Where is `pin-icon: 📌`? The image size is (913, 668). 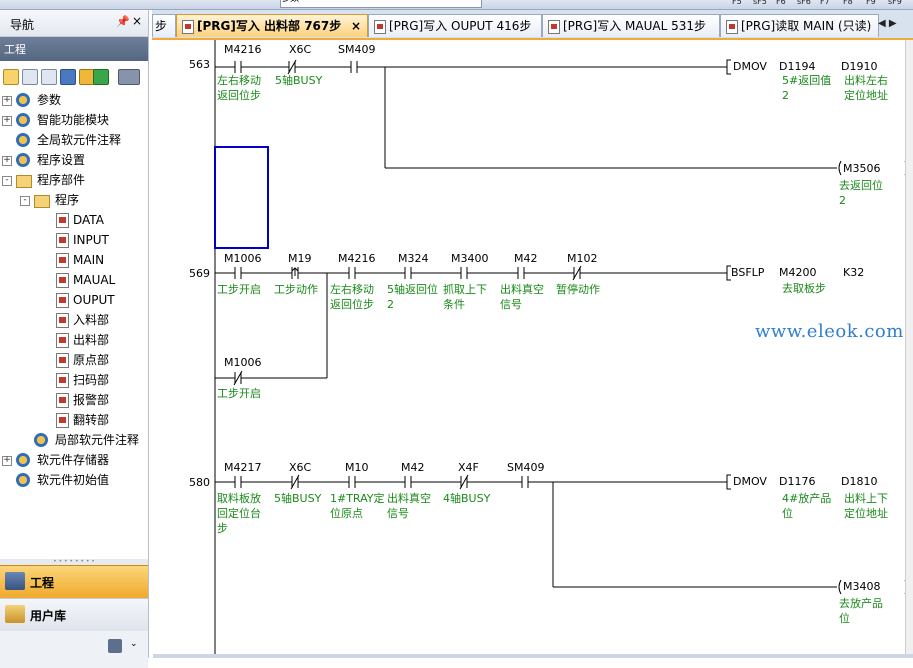
pin-icon: 📌 is located at coordinates (123, 21).